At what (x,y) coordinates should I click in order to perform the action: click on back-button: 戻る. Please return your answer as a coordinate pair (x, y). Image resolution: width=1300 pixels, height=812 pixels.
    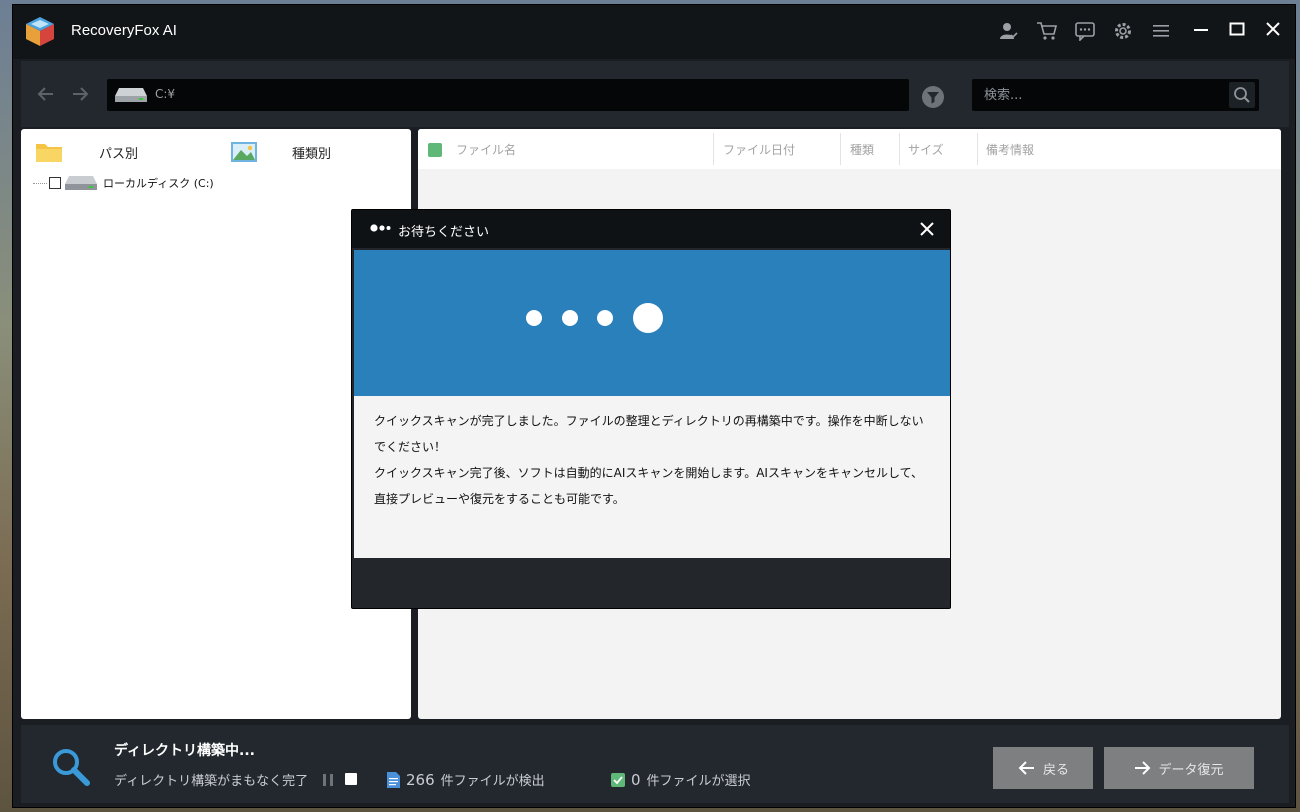
    Looking at the image, I should click on (1043, 768).